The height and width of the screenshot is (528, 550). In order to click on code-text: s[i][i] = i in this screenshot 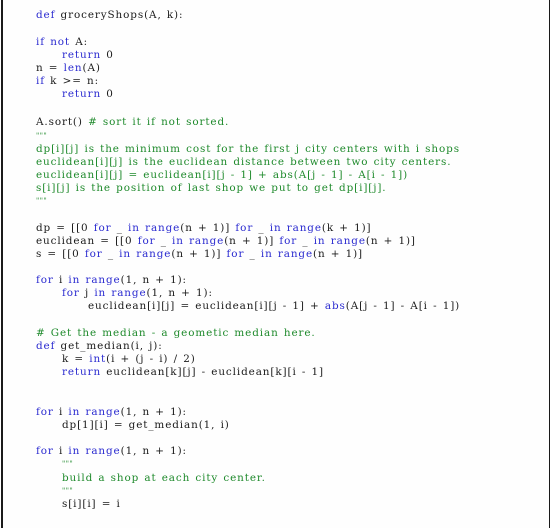, I will do `click(91, 504)`.